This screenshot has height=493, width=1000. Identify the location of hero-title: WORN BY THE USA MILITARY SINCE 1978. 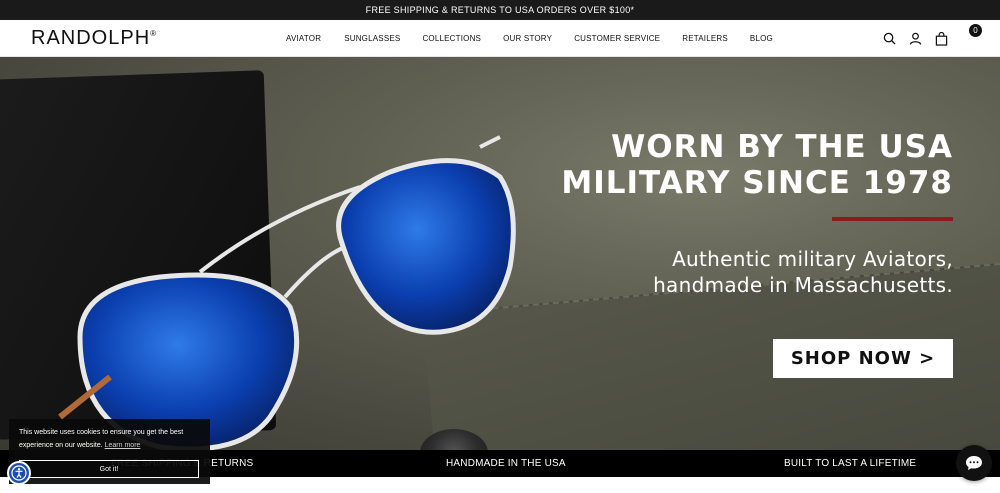
(757, 165).